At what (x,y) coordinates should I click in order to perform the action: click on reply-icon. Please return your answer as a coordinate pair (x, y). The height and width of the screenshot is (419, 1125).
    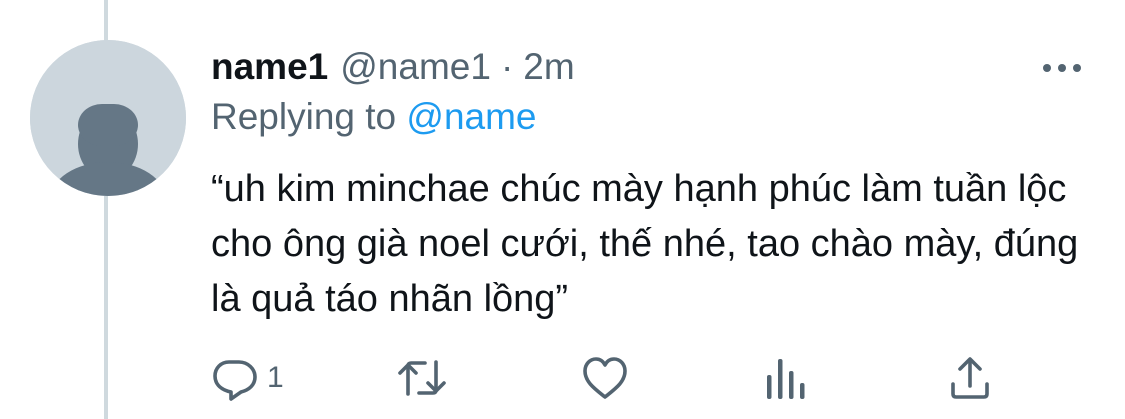
    Looking at the image, I should click on (235, 380).